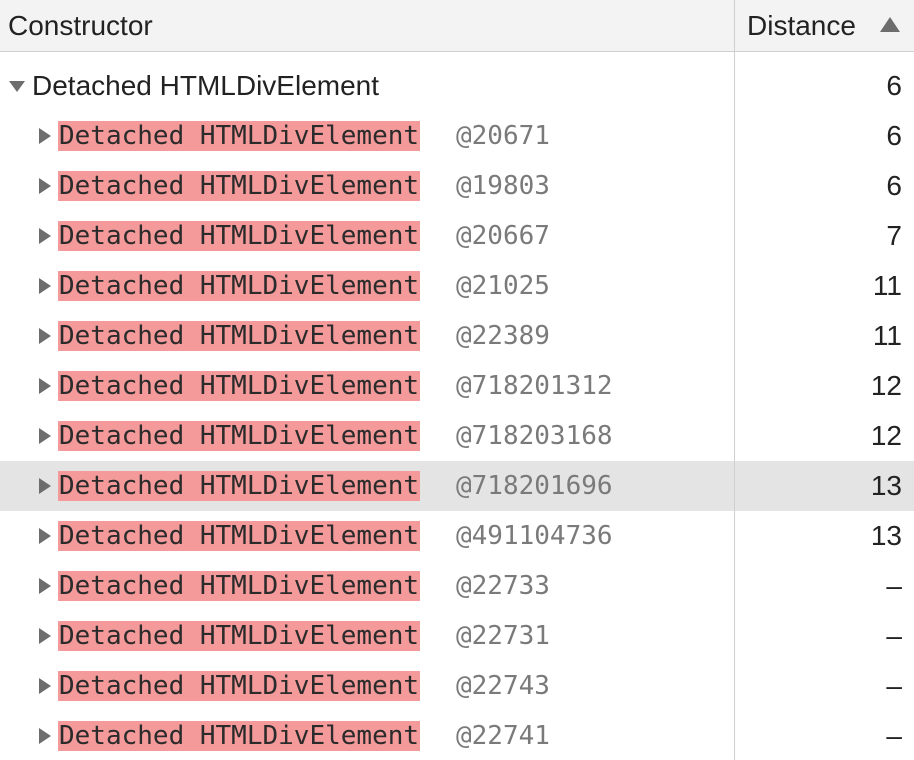 Image resolution: width=914 pixels, height=760 pixels. What do you see at coordinates (534, 436) in the screenshot?
I see `object-id: @718203168` at bounding box center [534, 436].